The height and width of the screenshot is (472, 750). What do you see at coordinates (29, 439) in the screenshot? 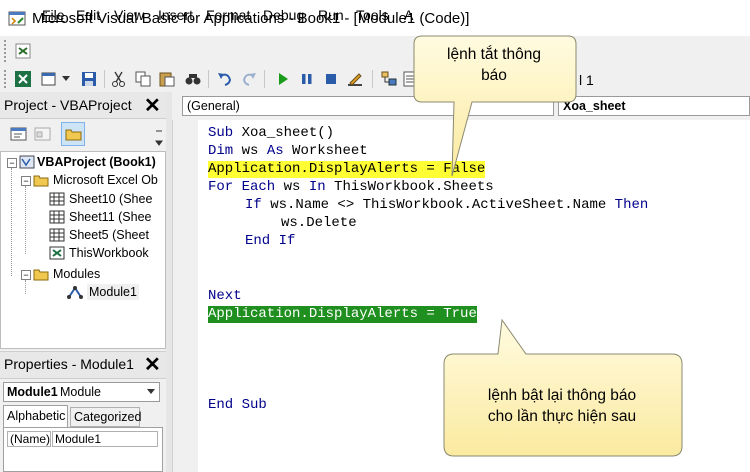
I see `property-name: (Name)` at bounding box center [29, 439].